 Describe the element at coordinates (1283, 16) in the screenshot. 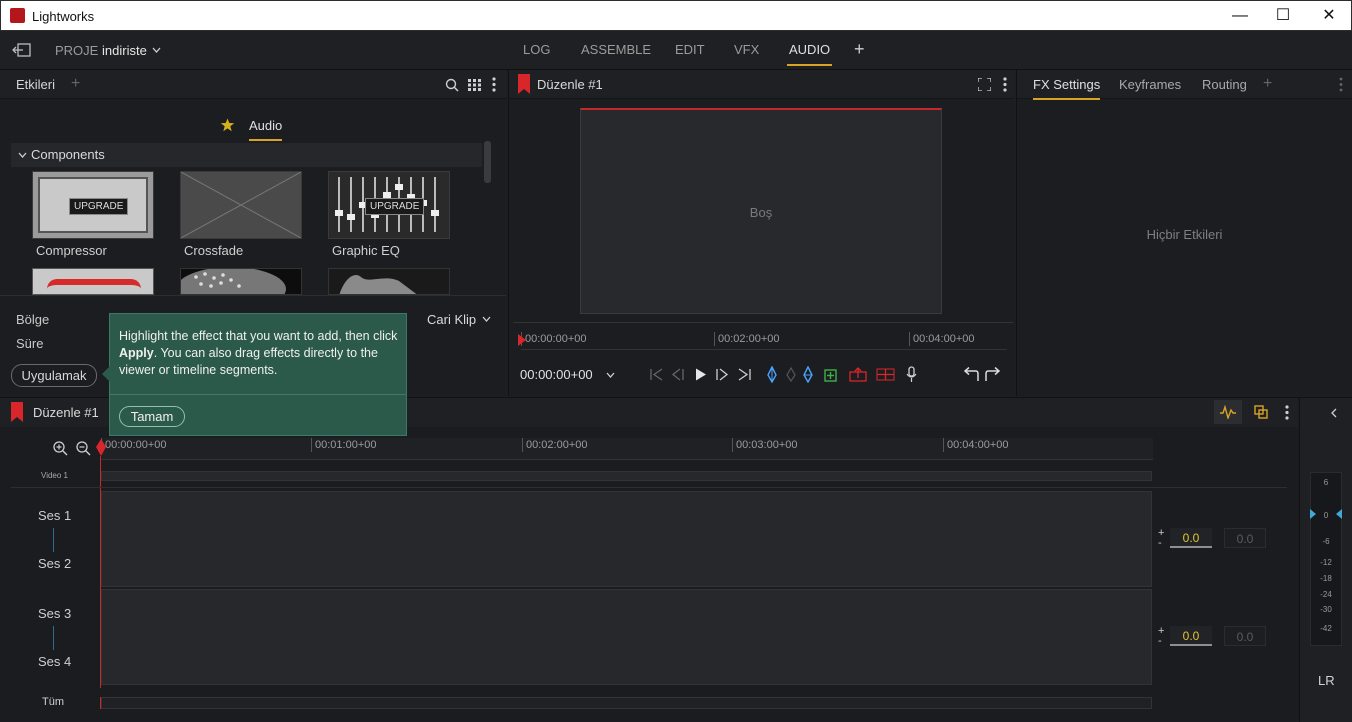

I see `maximize-button: ☐` at that location.